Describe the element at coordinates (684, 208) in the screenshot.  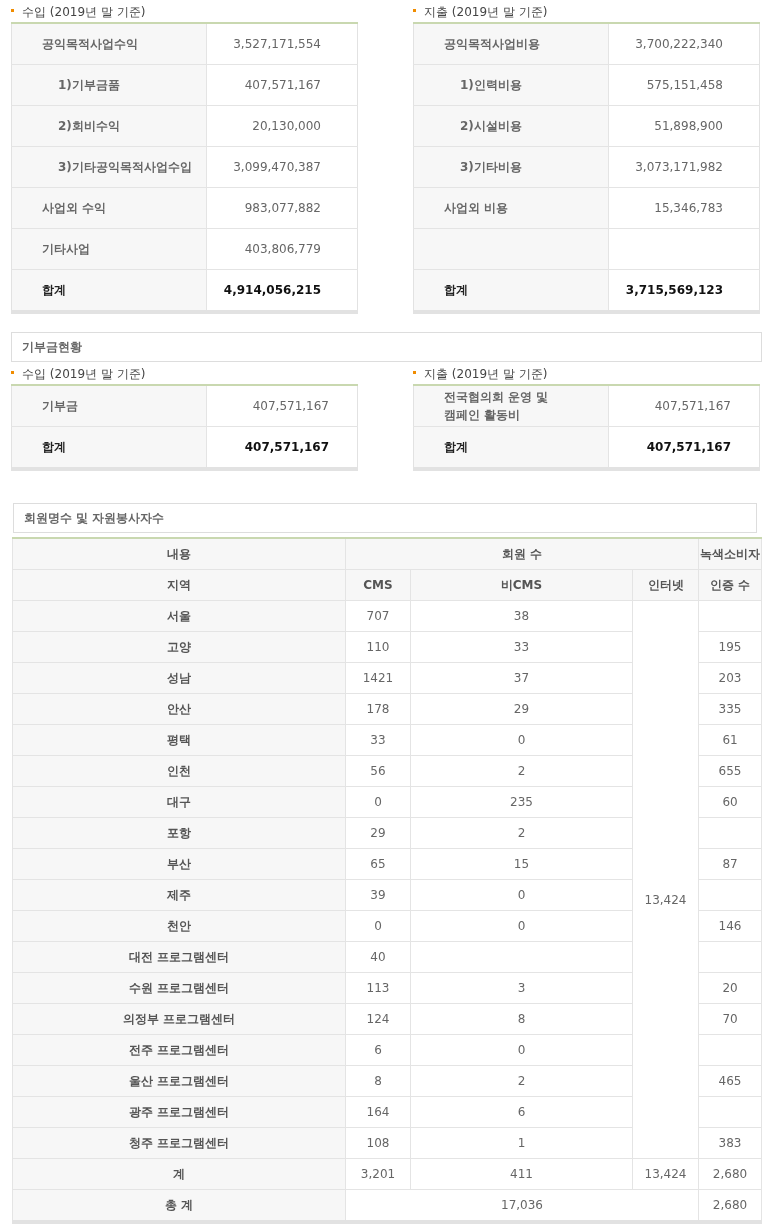
I see `table-cell: 15,346,783` at that location.